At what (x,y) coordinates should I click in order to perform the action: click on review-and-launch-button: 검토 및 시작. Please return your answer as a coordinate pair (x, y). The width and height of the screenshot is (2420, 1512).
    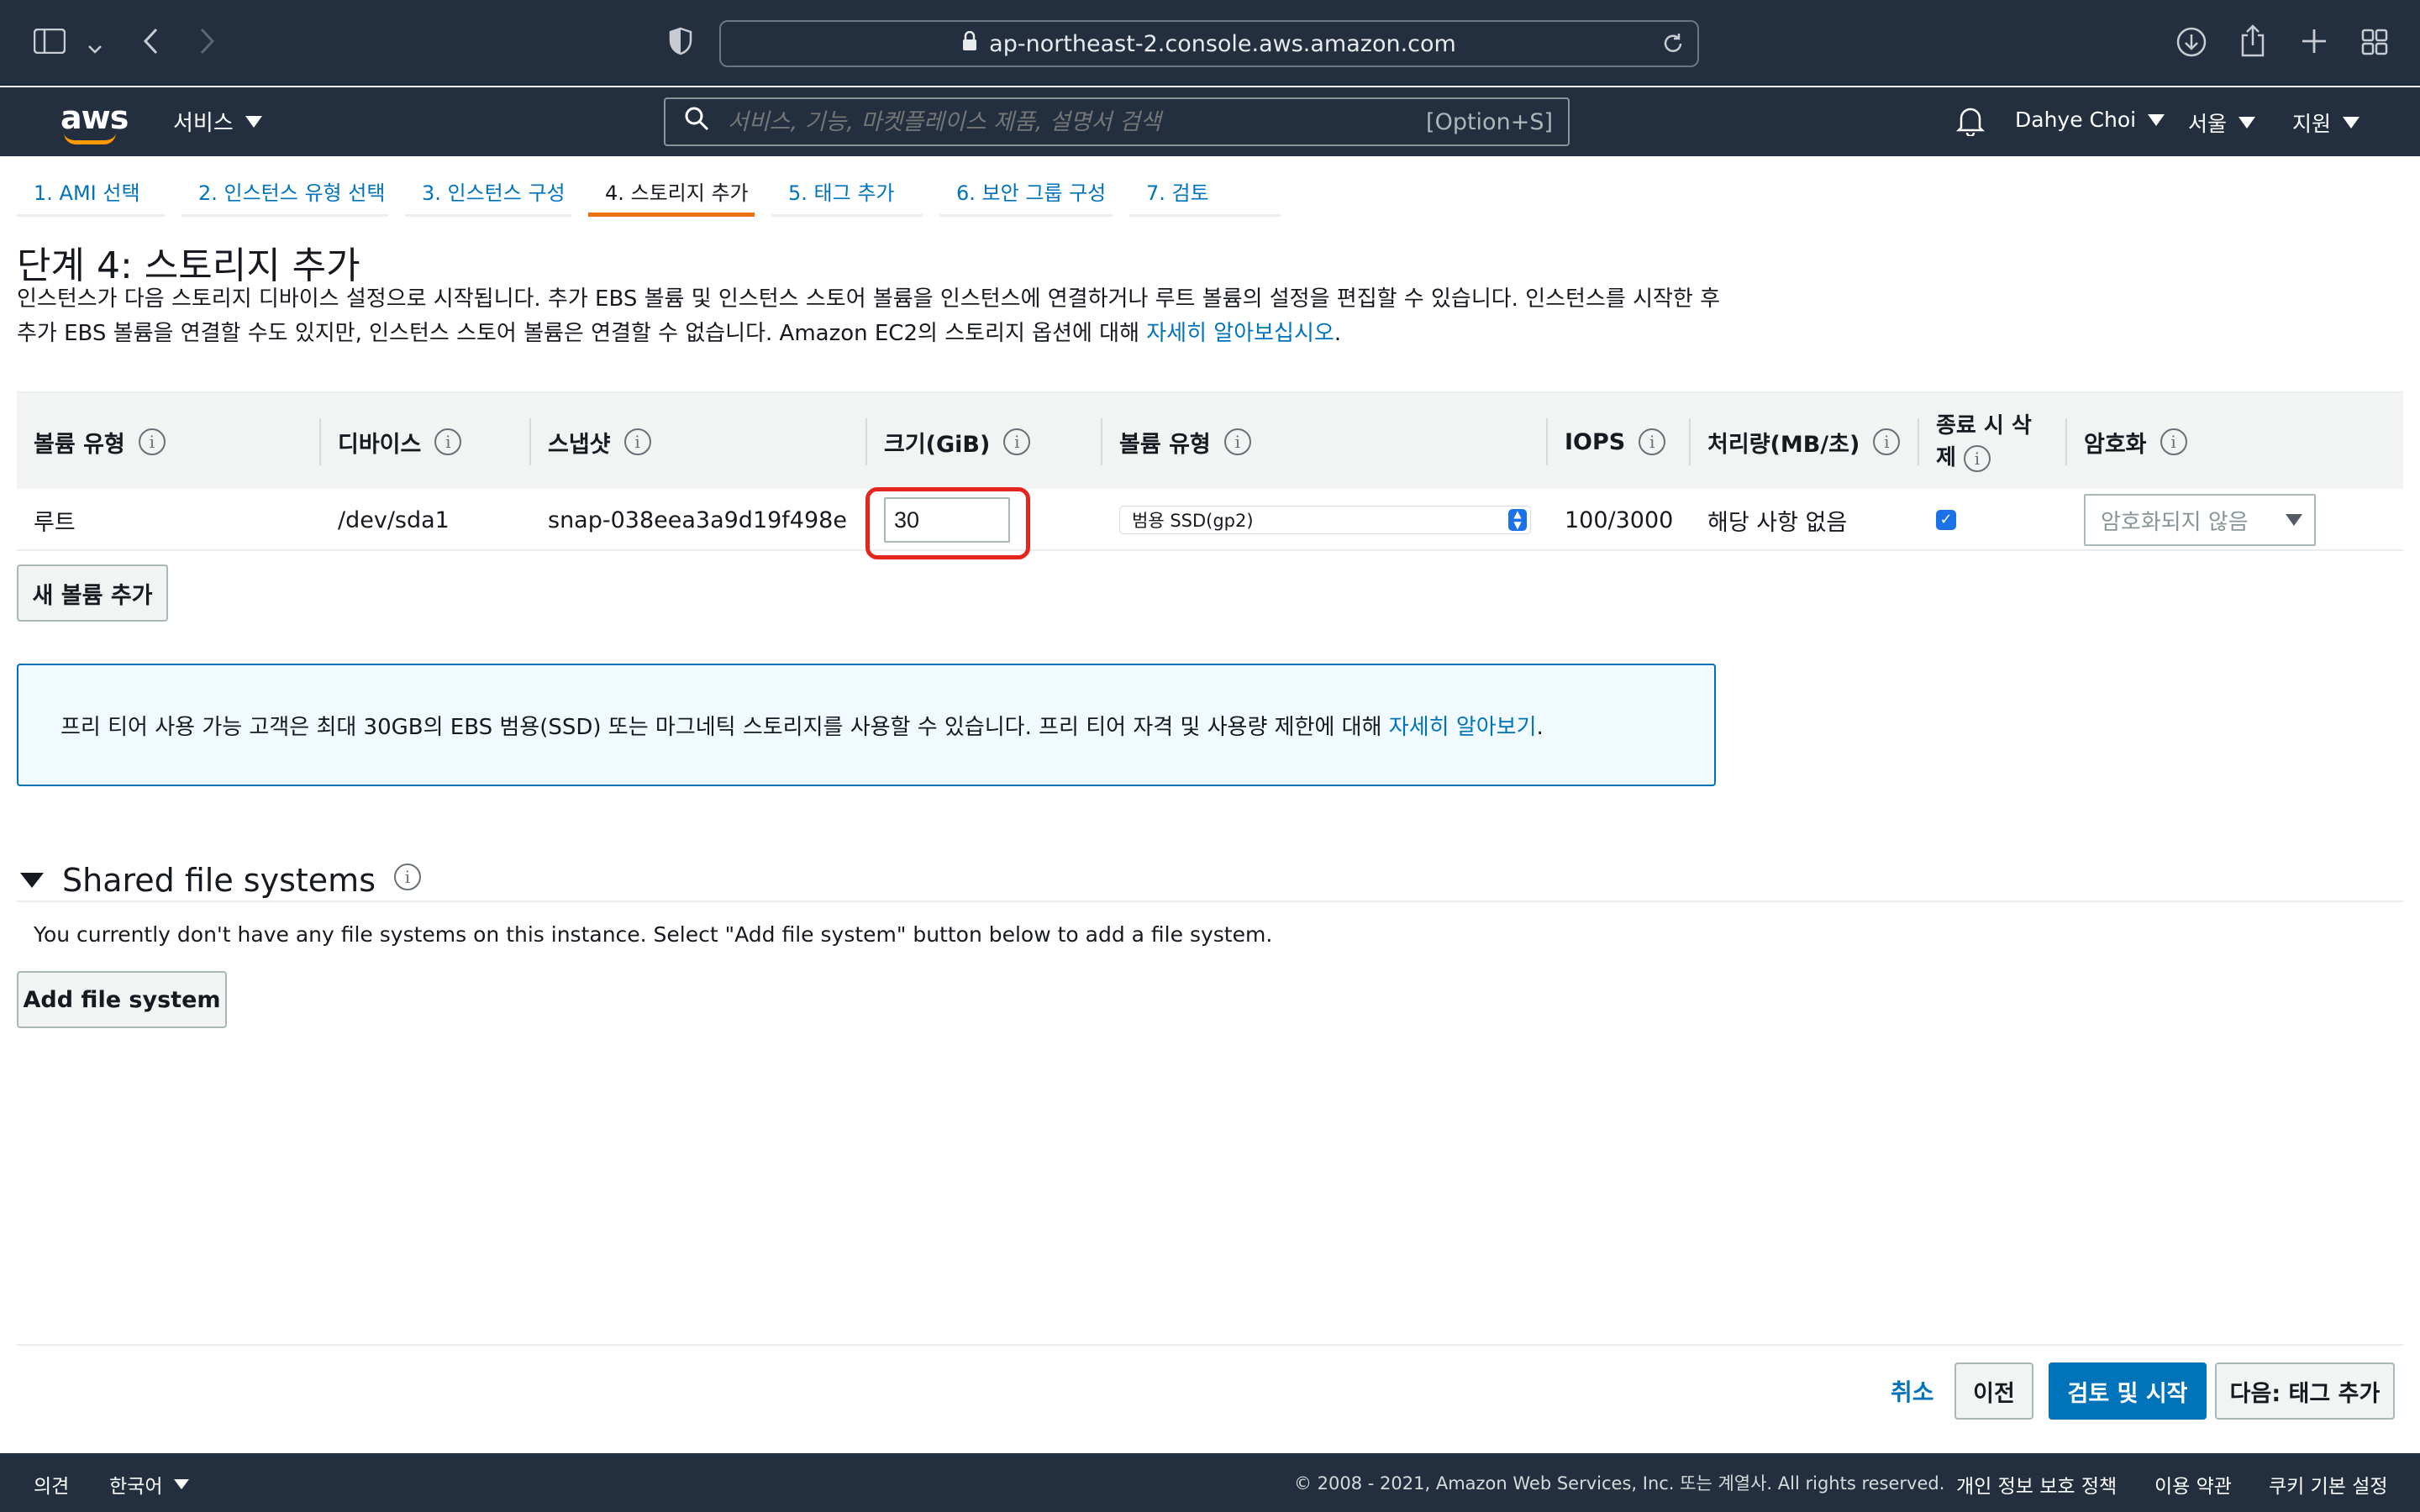
    Looking at the image, I should click on (2128, 1391).